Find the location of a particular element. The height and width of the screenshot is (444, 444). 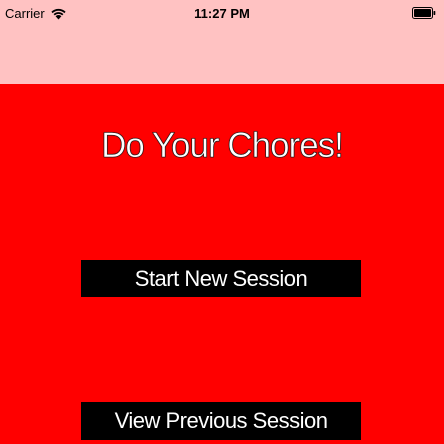

view-previous-session-button: View Previous Session is located at coordinates (221, 421).